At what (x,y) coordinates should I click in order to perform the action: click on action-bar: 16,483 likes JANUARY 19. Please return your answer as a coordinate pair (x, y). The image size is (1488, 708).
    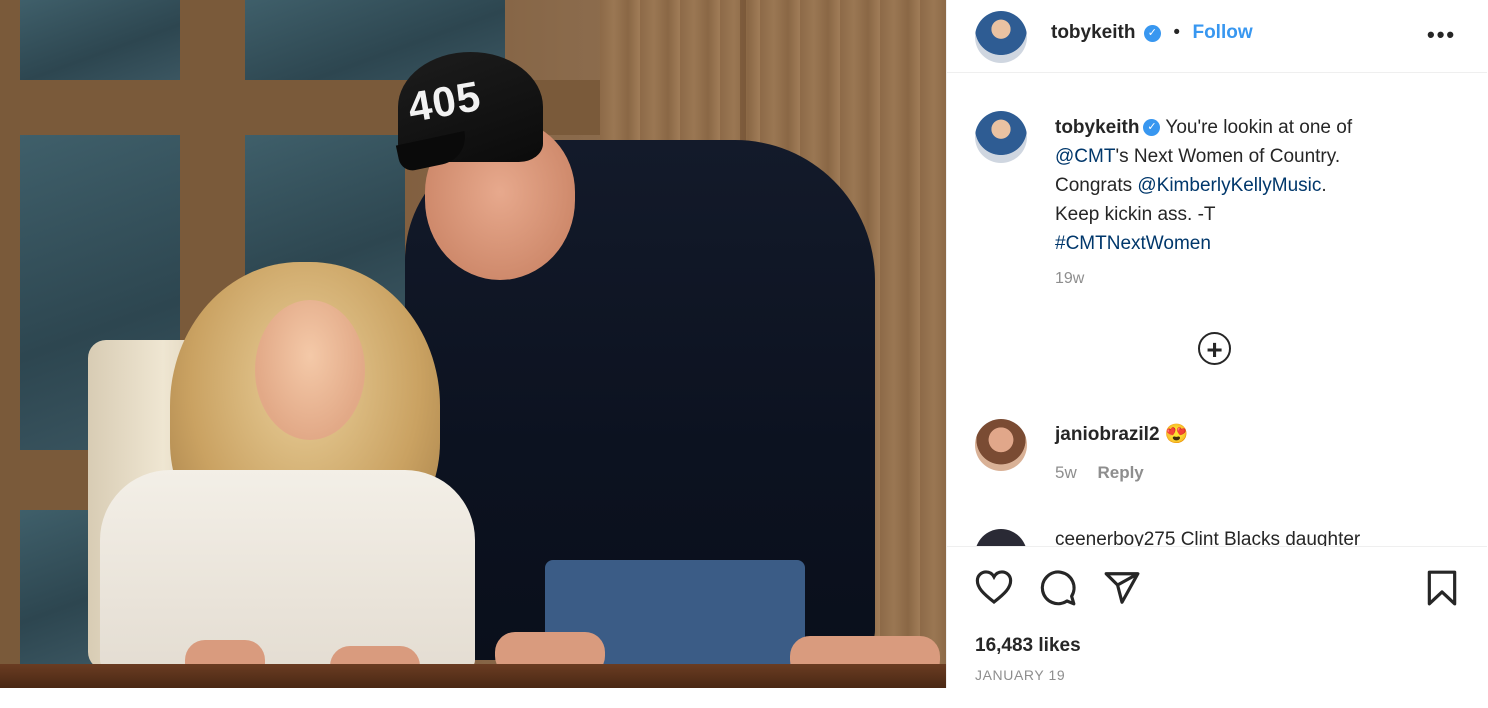
    Looking at the image, I should click on (1217, 617).